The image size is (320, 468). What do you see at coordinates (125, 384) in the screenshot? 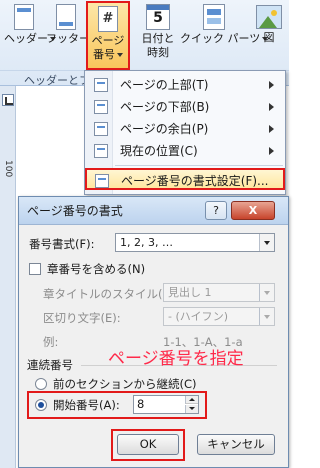
I see `continue-previous-label: 前のセクションから継続(C)` at bounding box center [125, 384].